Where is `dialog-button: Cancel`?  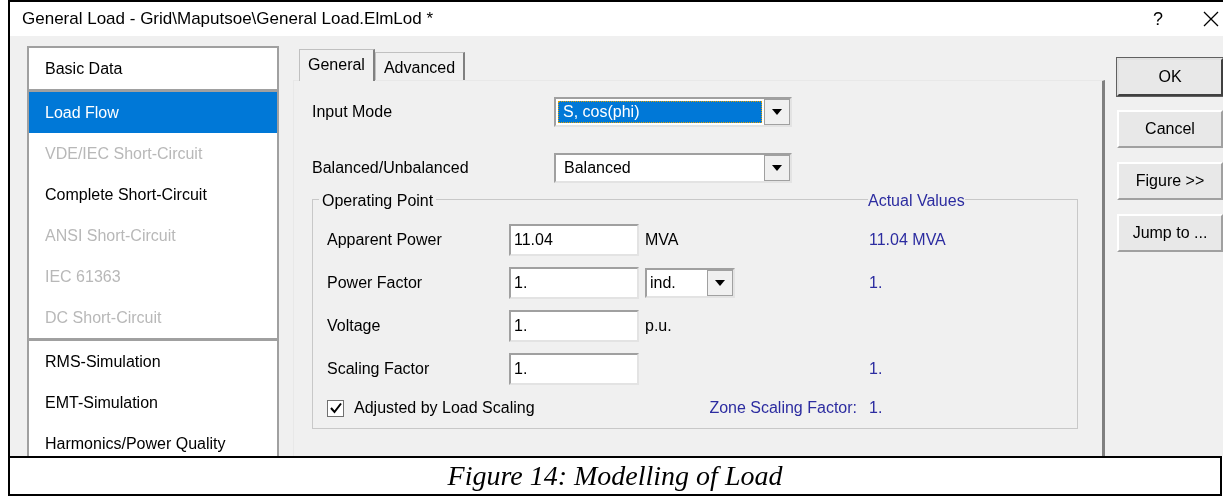 dialog-button: Cancel is located at coordinates (1170, 129).